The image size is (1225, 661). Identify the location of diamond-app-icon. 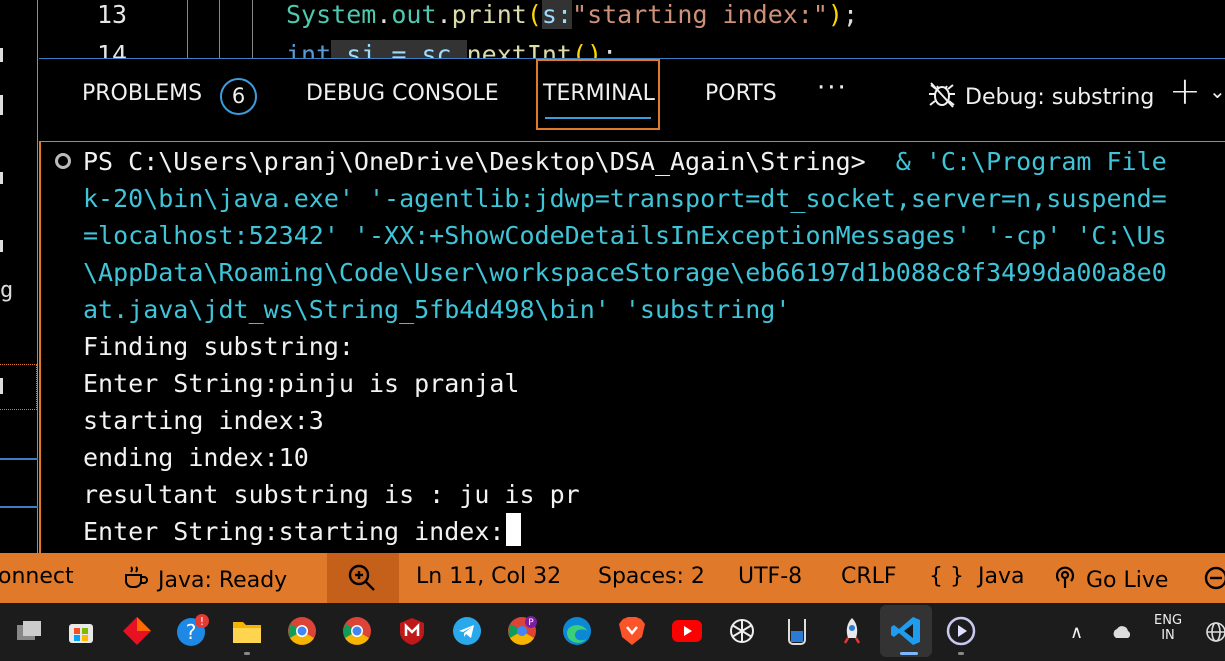
(137, 631).